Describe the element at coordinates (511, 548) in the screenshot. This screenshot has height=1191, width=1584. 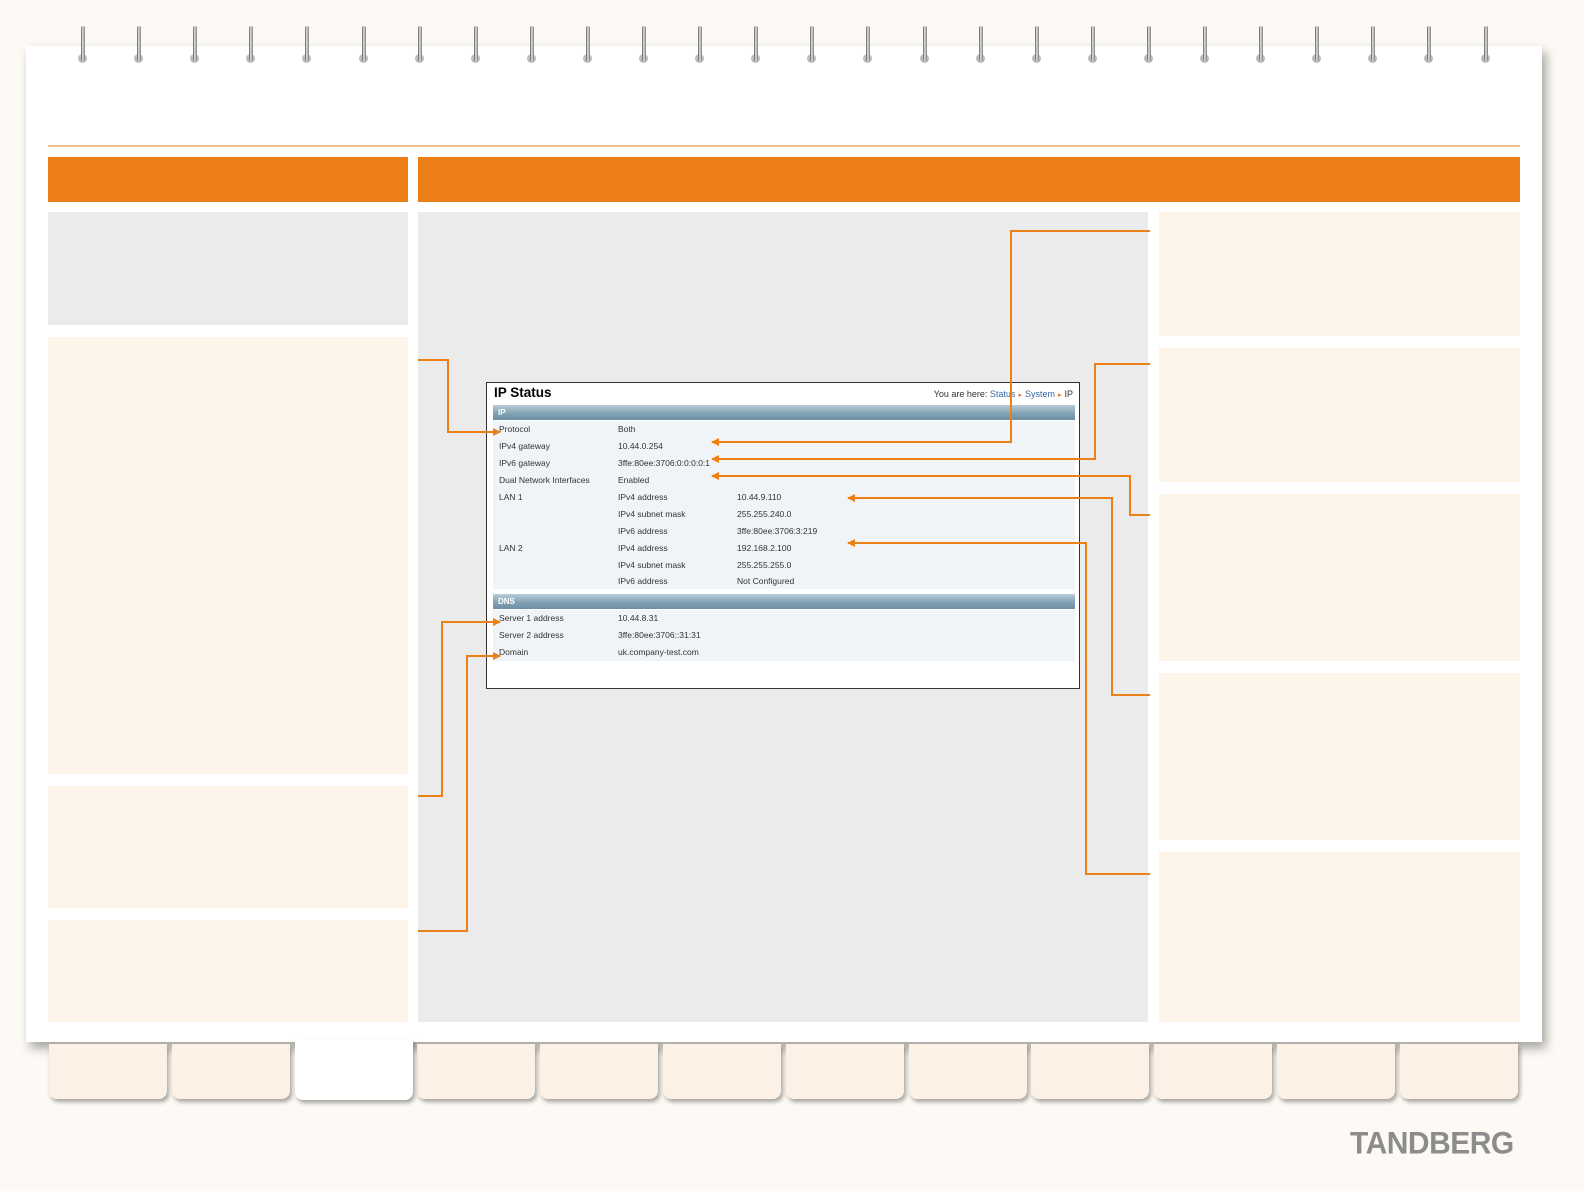
I see `row-label: LAN 2` at that location.